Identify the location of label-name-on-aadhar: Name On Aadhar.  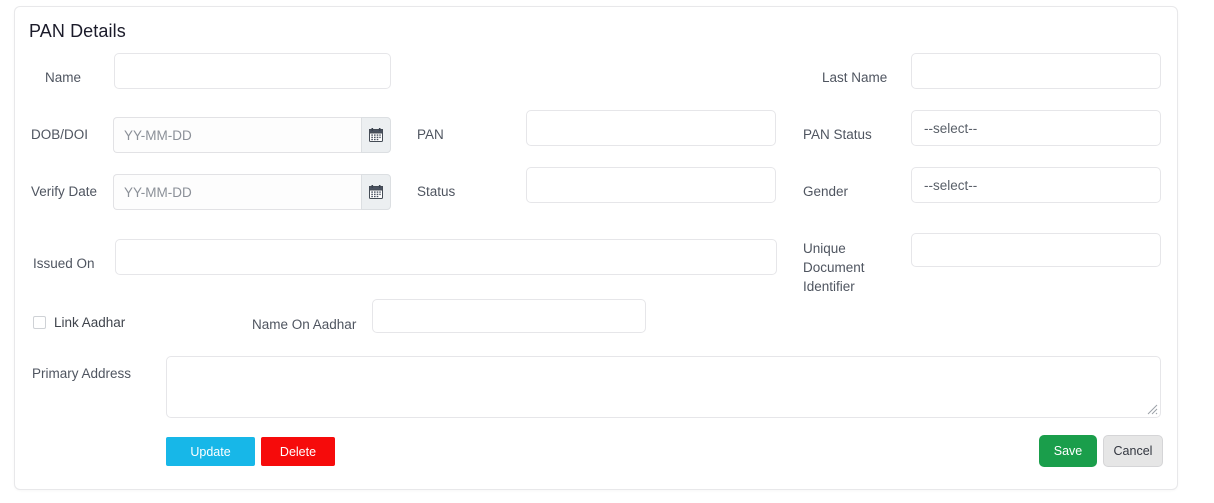
(304, 324).